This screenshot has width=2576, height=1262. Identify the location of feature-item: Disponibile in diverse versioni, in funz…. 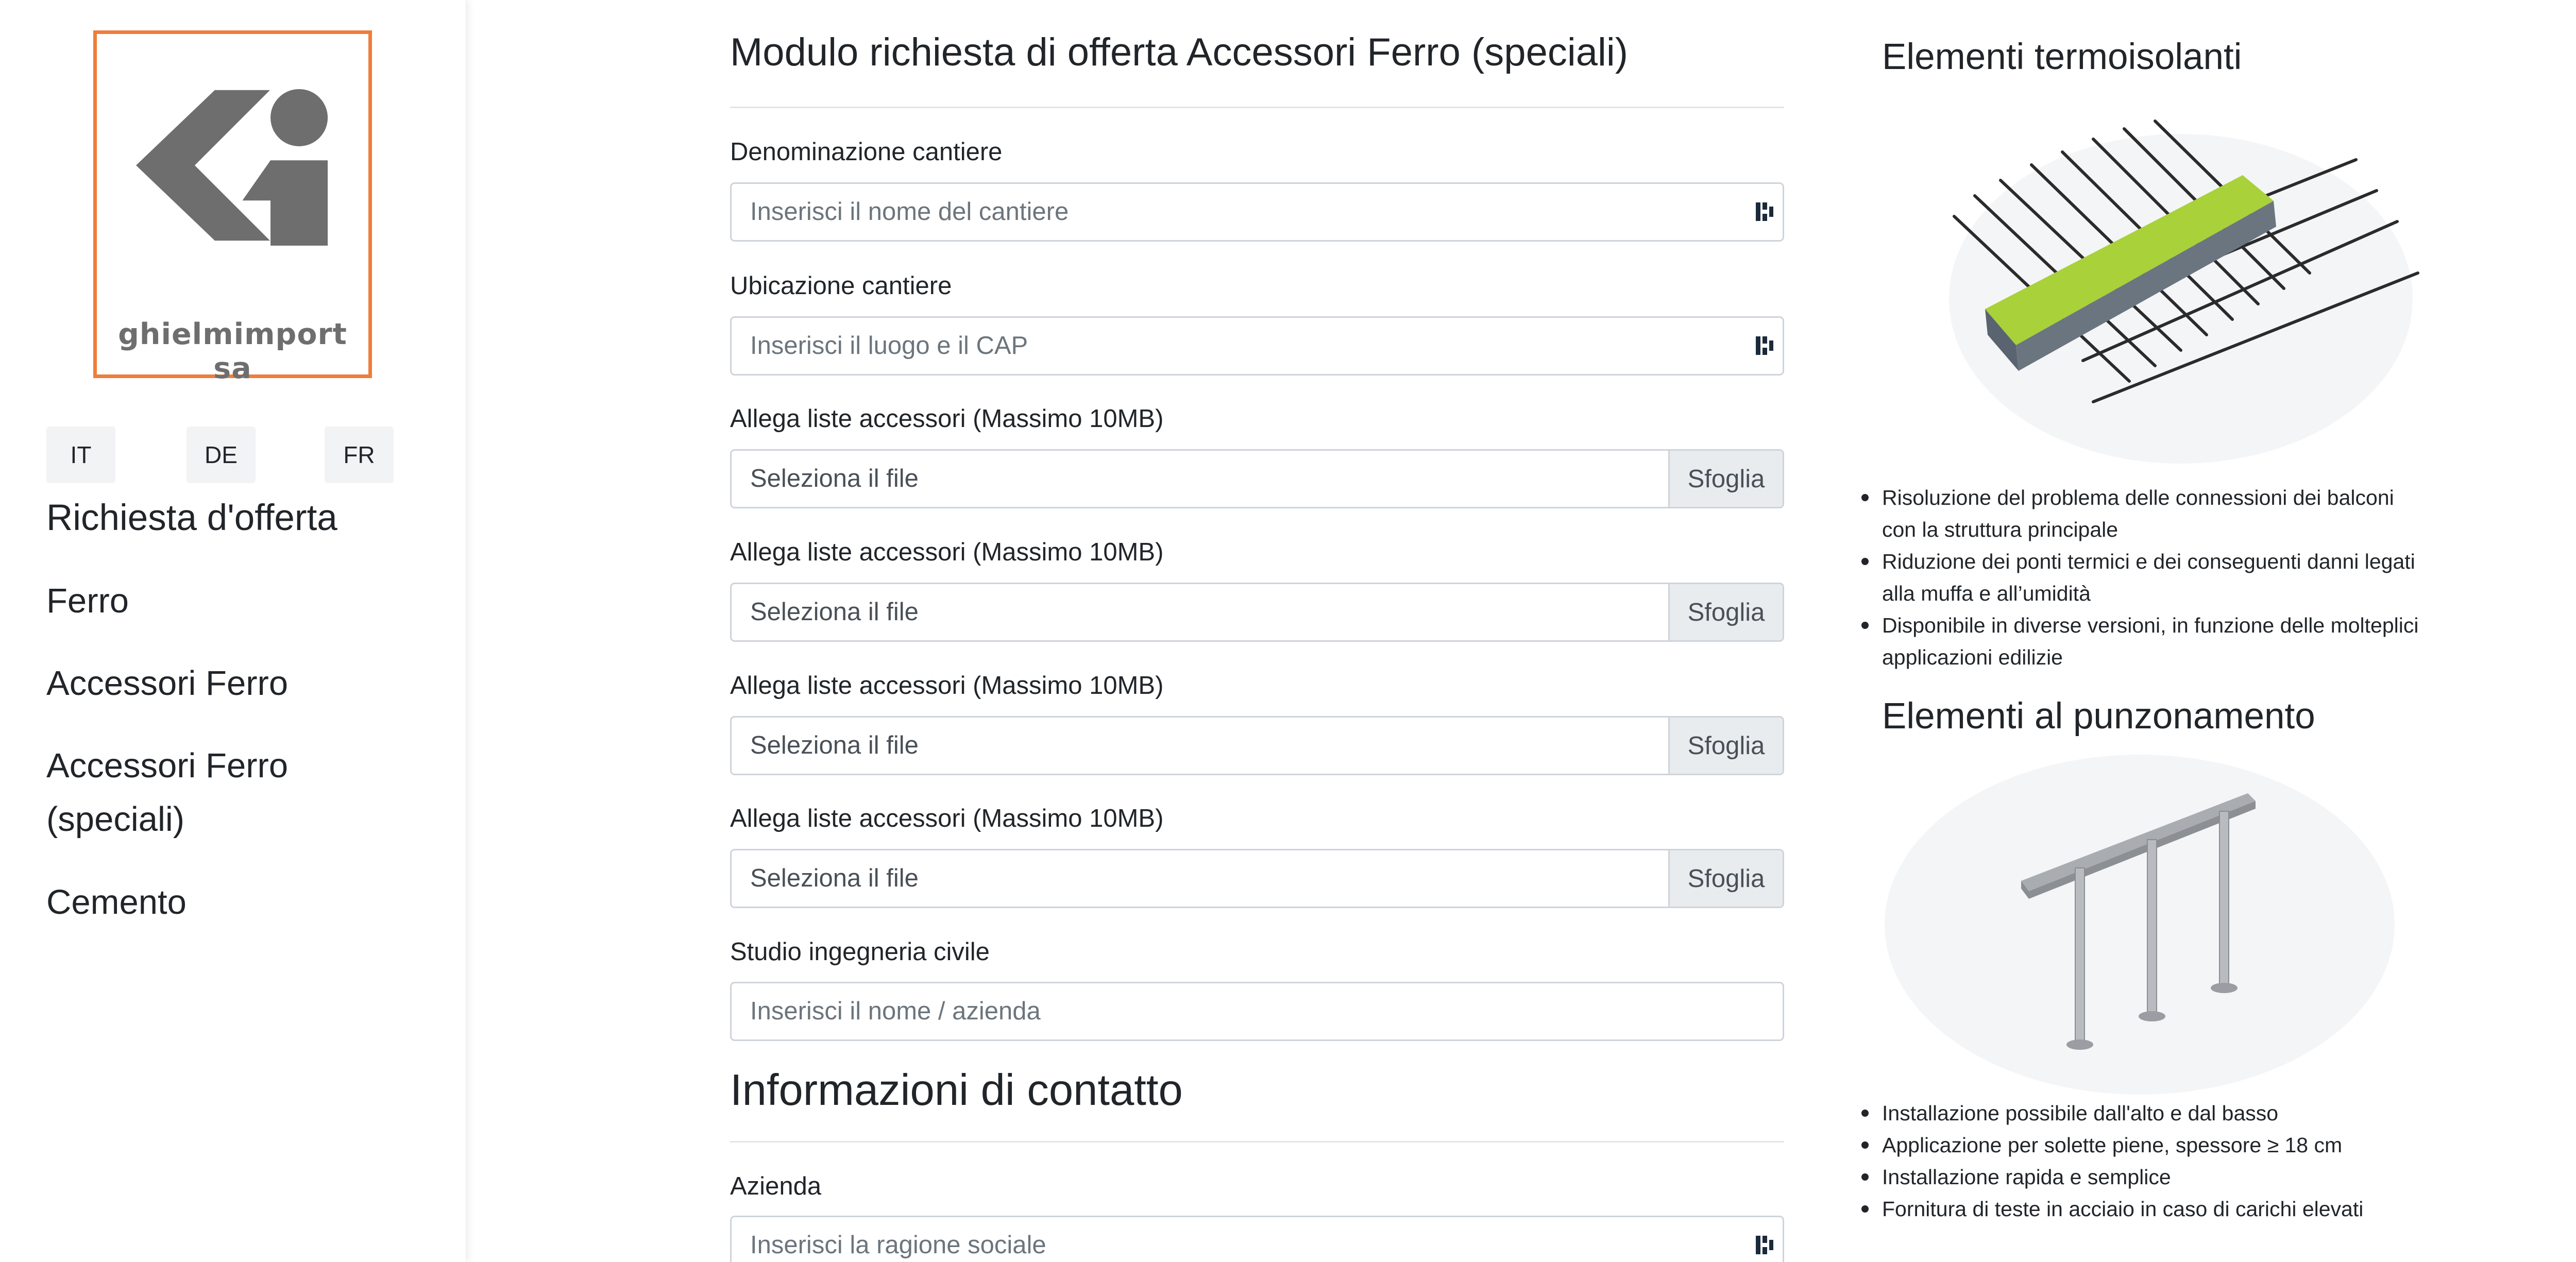
(2144, 641).